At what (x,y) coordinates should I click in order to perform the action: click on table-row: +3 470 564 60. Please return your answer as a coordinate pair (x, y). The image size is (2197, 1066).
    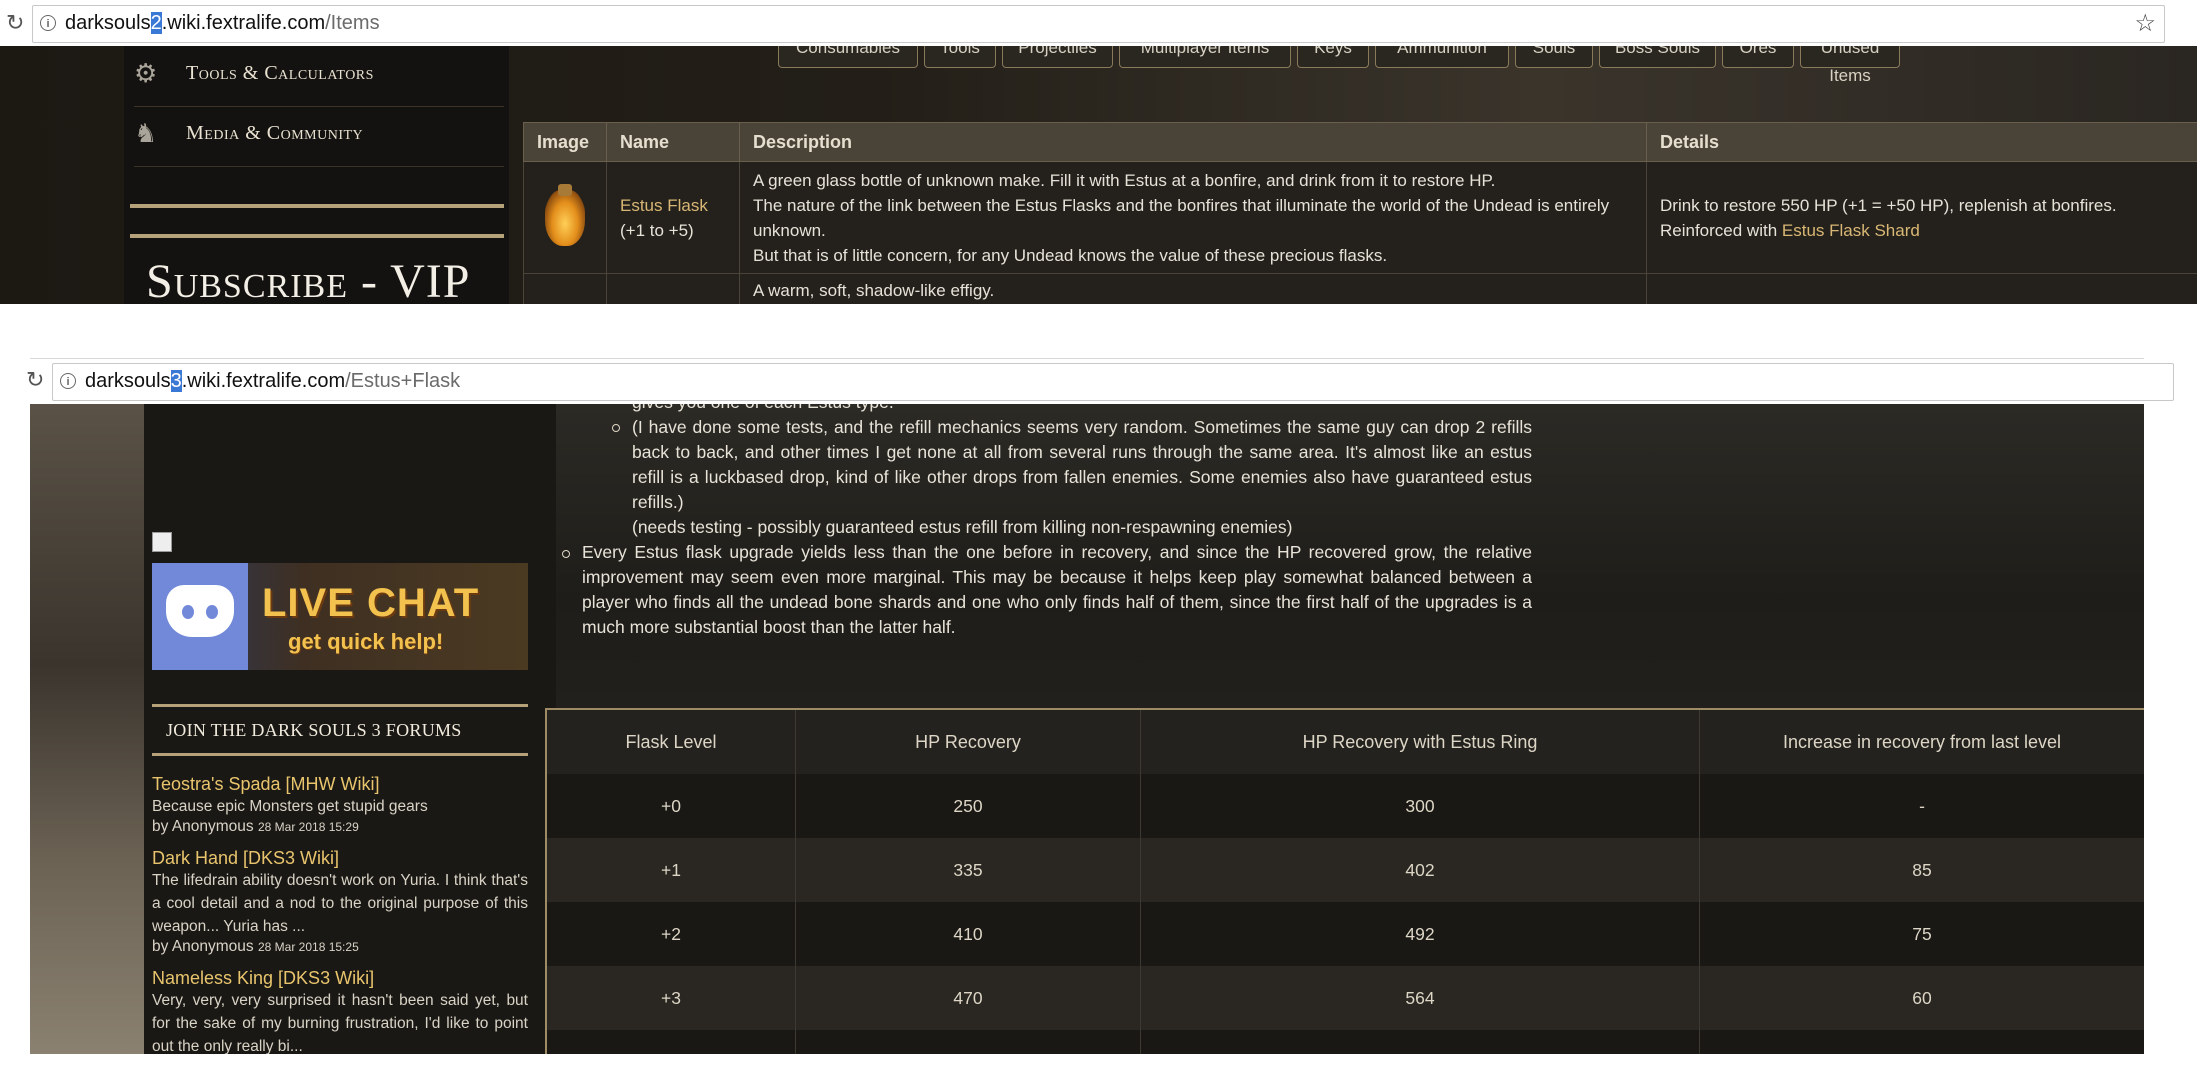
    Looking at the image, I should click on (1345, 998).